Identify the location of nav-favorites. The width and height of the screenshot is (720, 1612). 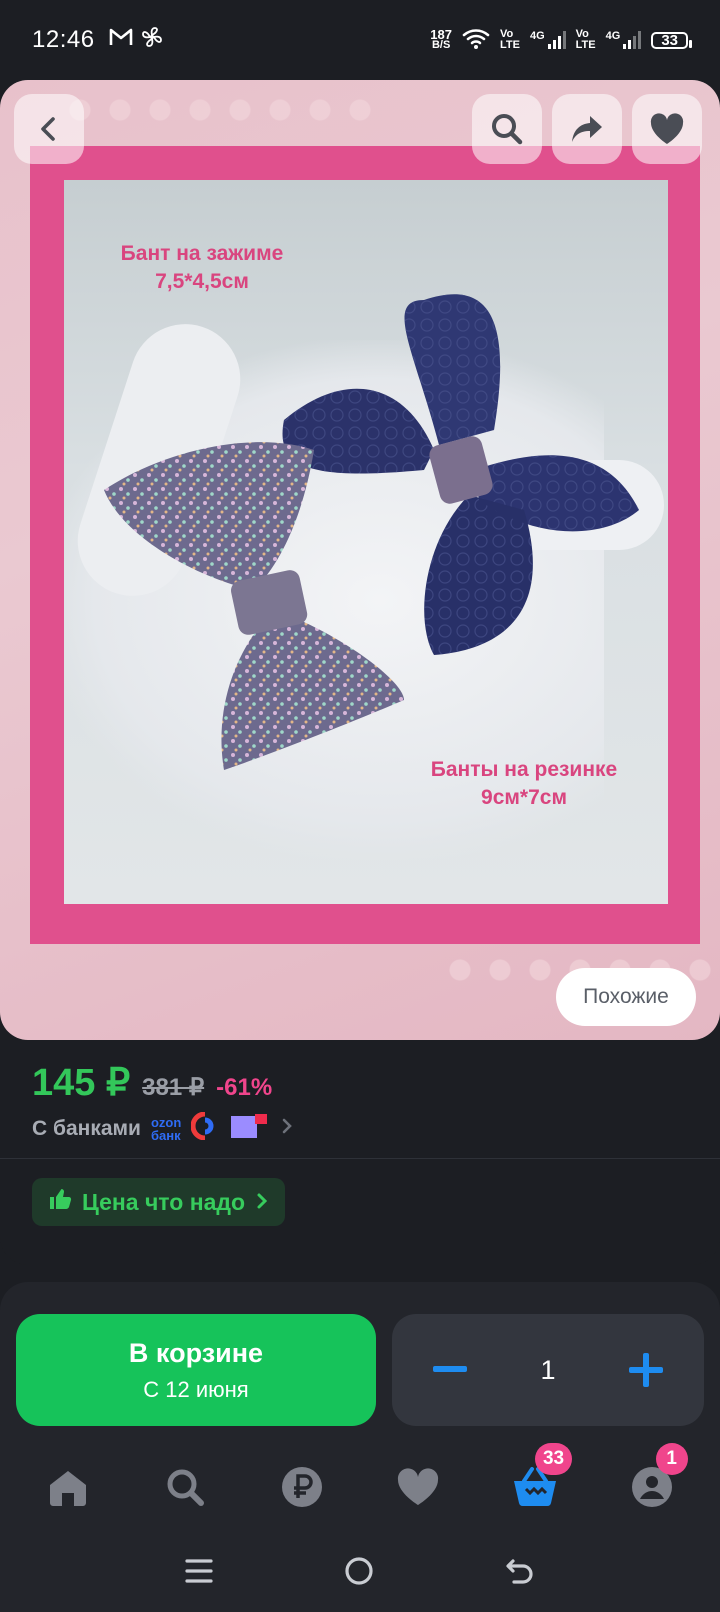
(418, 1487).